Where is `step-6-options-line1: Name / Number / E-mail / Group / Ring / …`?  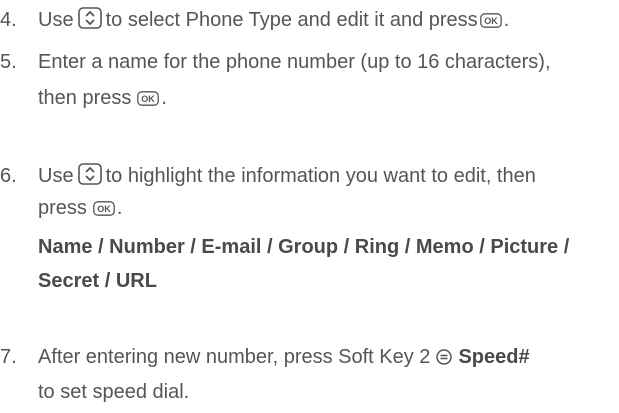 step-6-options-line1: Name / Number / E-mail / Group / Ring / … is located at coordinates (303, 247).